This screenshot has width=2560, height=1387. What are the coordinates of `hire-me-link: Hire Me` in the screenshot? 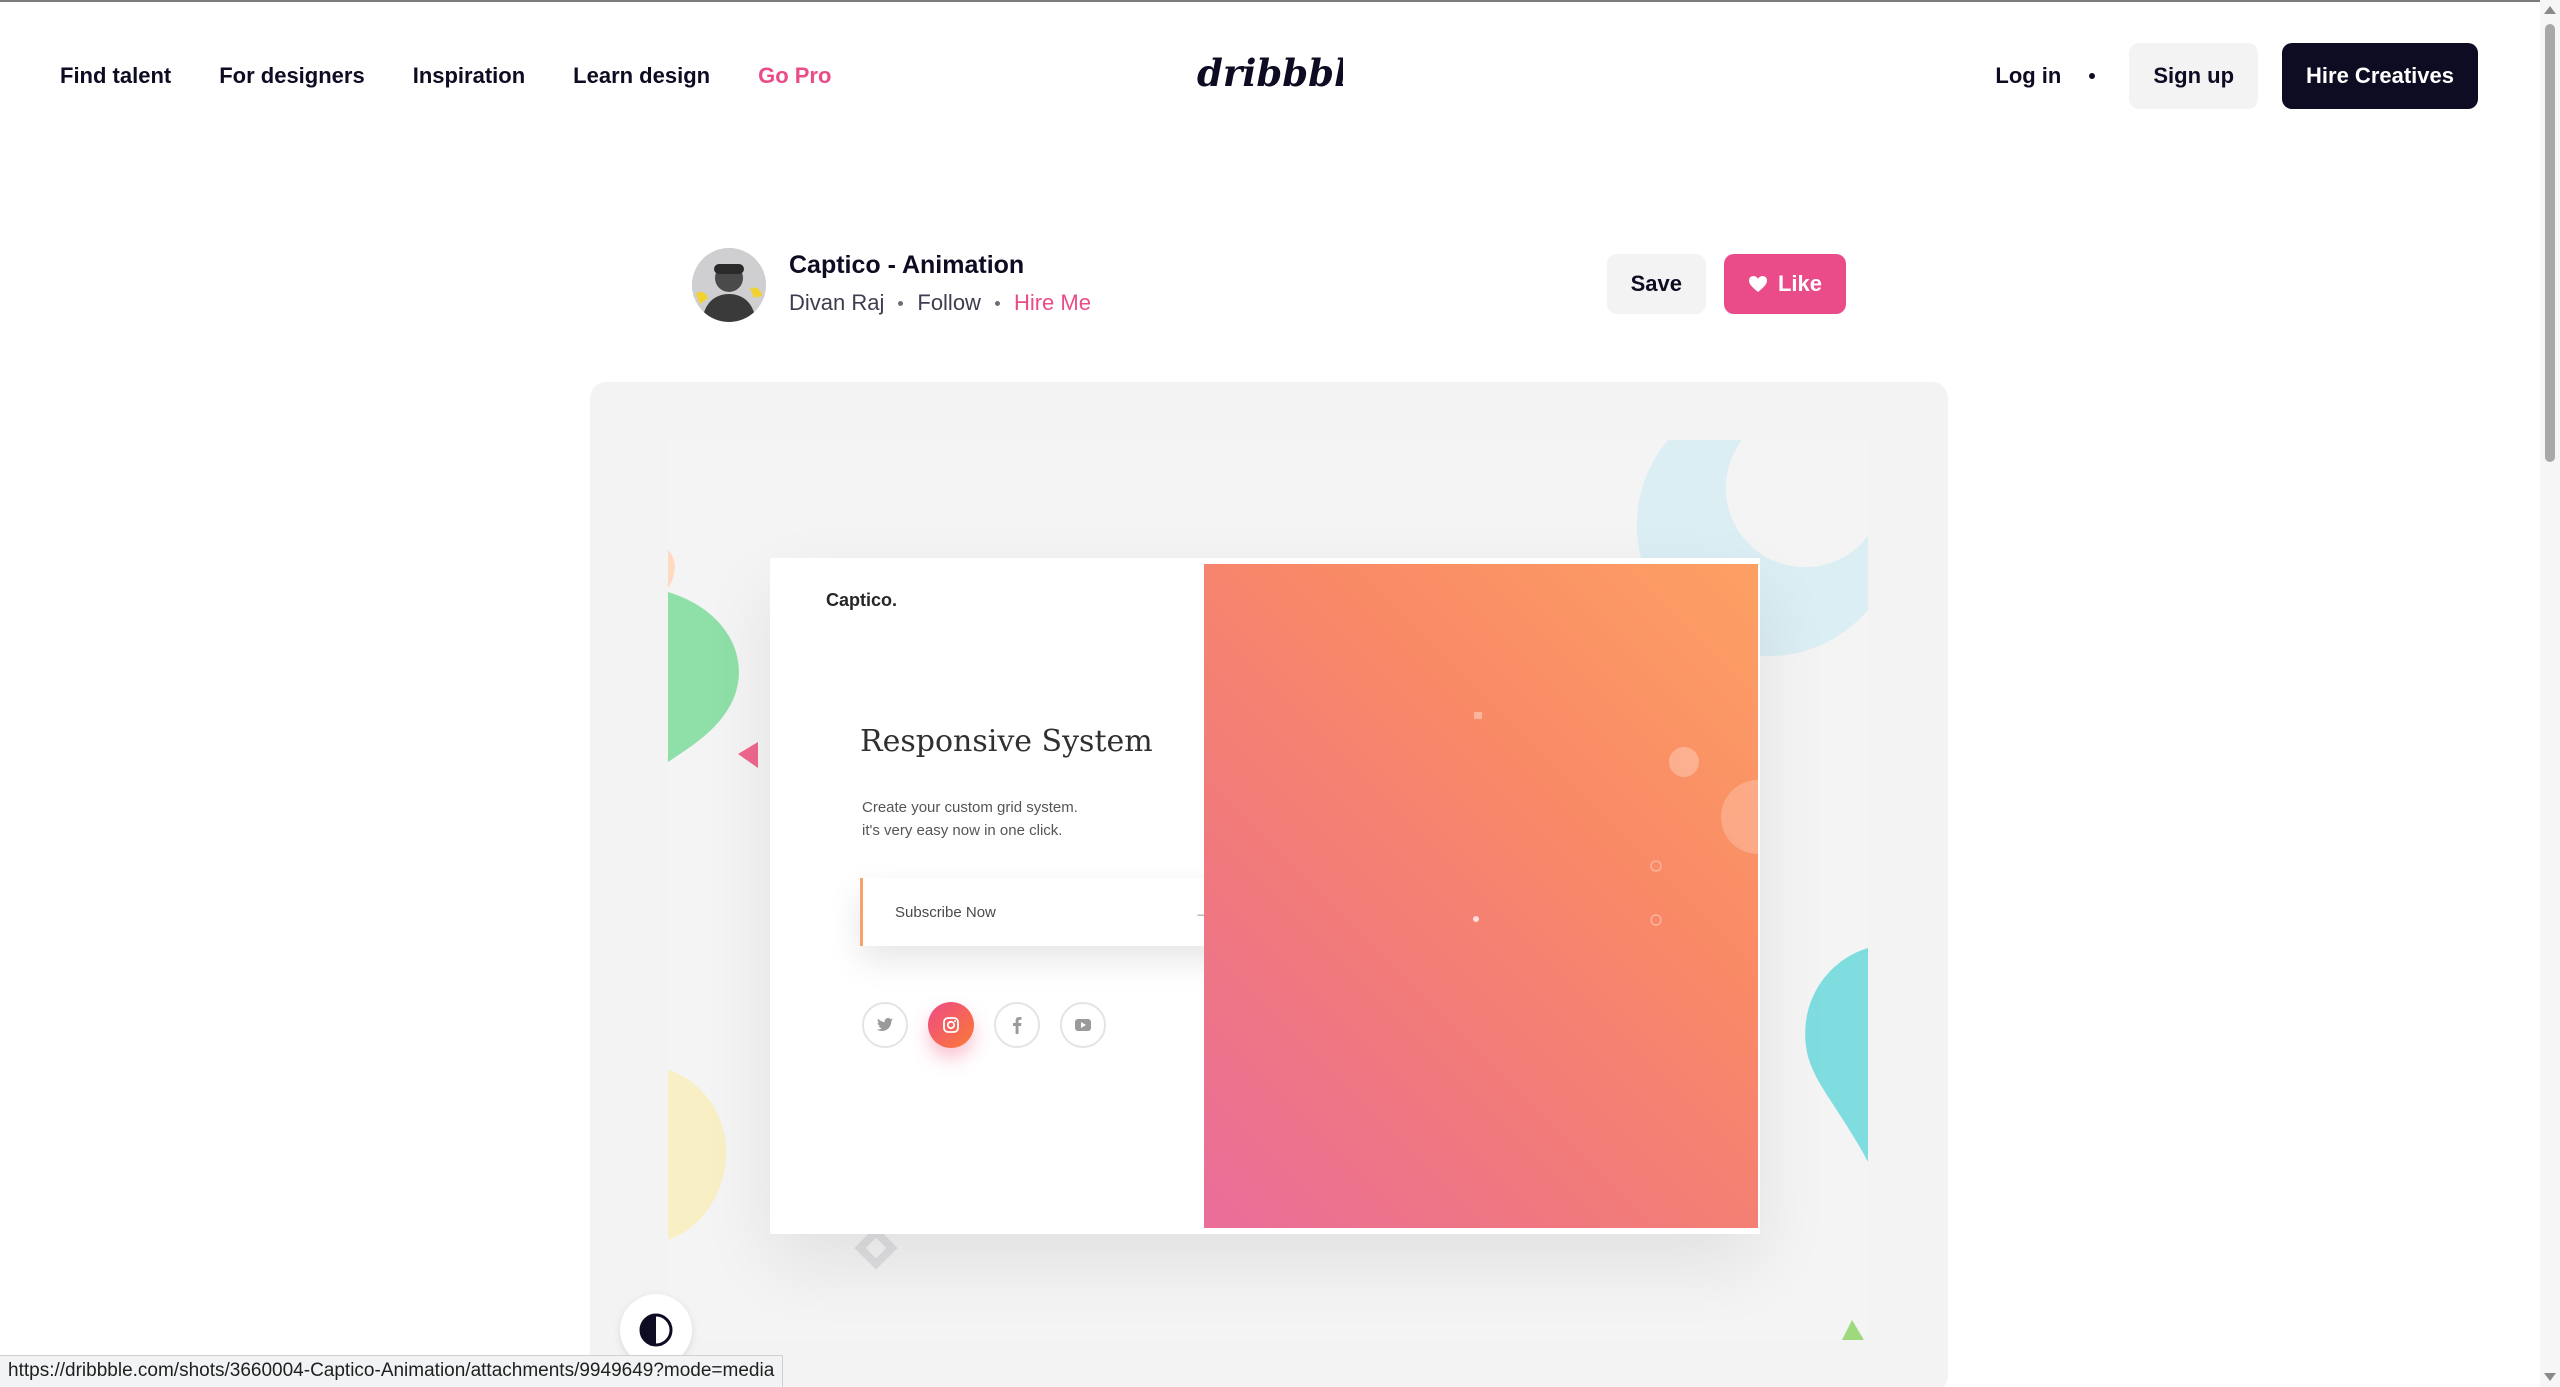 It's located at (1052, 303).